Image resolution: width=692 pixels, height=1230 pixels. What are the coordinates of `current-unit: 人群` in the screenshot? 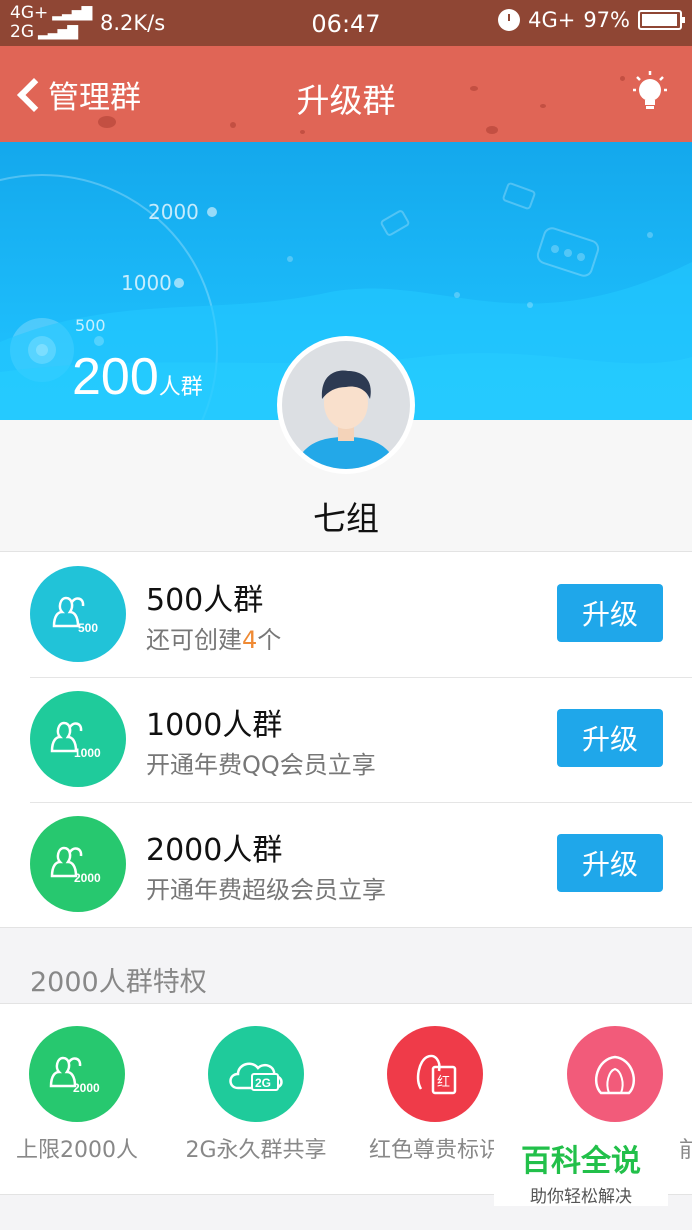 It's located at (180, 386).